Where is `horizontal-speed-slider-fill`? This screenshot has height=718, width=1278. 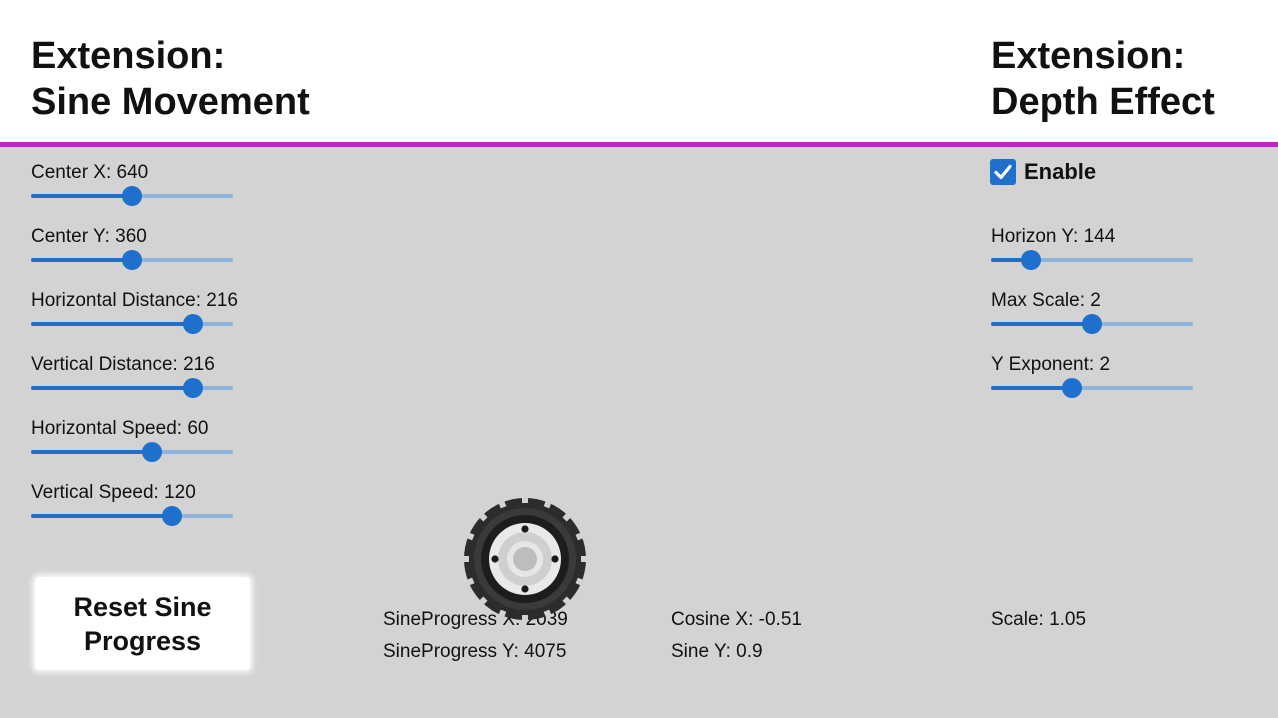 horizontal-speed-slider-fill is located at coordinates (92, 452).